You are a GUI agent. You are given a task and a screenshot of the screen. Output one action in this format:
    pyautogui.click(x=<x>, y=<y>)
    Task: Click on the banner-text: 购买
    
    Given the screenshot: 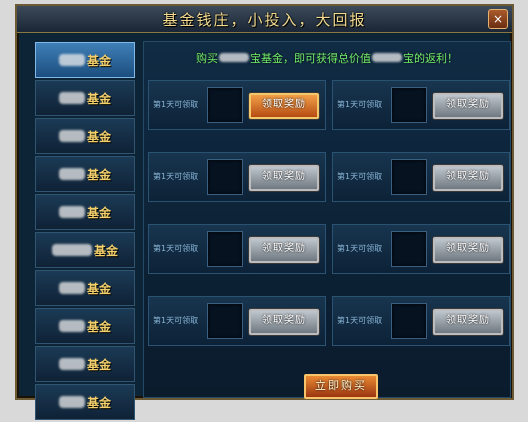 What is the action you would take?
    pyautogui.click(x=207, y=58)
    